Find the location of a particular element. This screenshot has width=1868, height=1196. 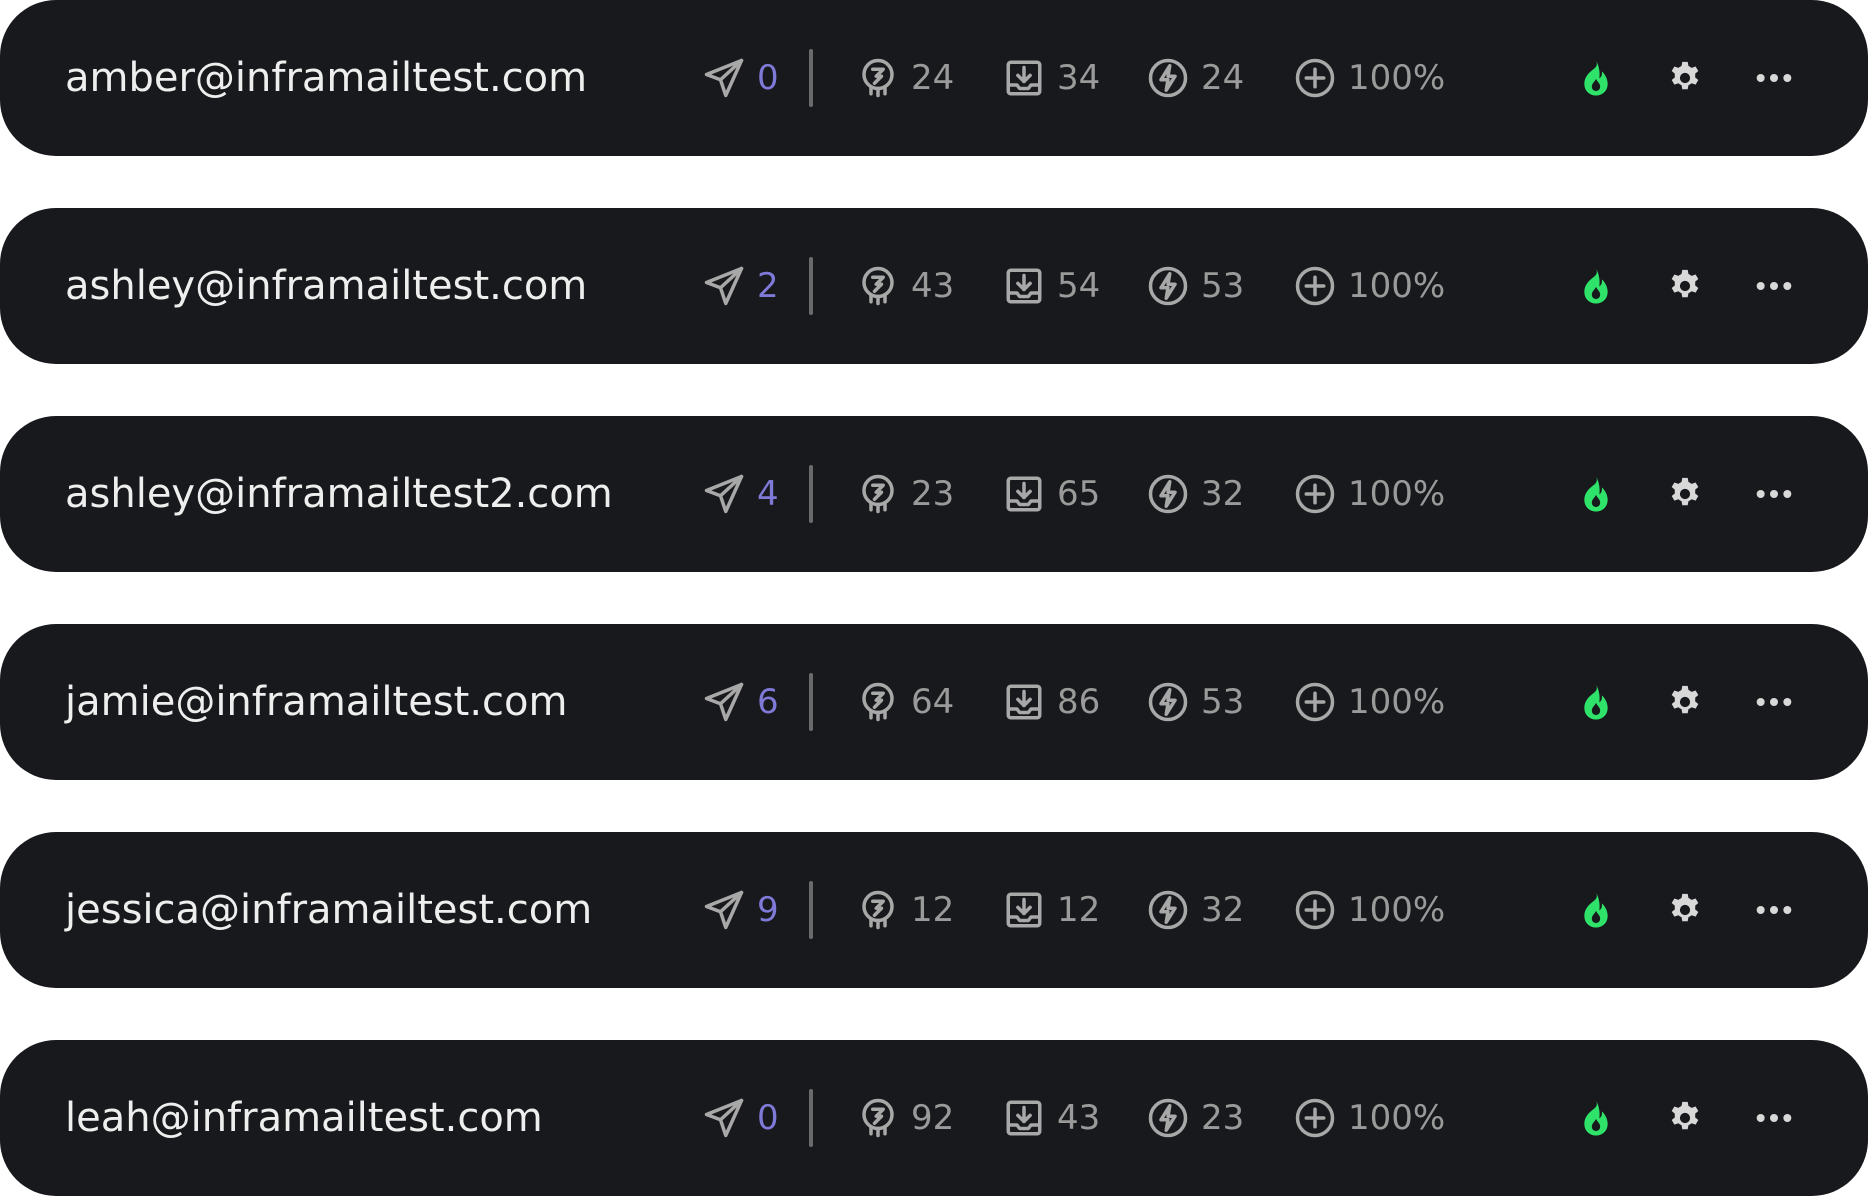

mailbox-row: jamie@inframailtest.com 6 64 86 53 100% is located at coordinates (934, 702).